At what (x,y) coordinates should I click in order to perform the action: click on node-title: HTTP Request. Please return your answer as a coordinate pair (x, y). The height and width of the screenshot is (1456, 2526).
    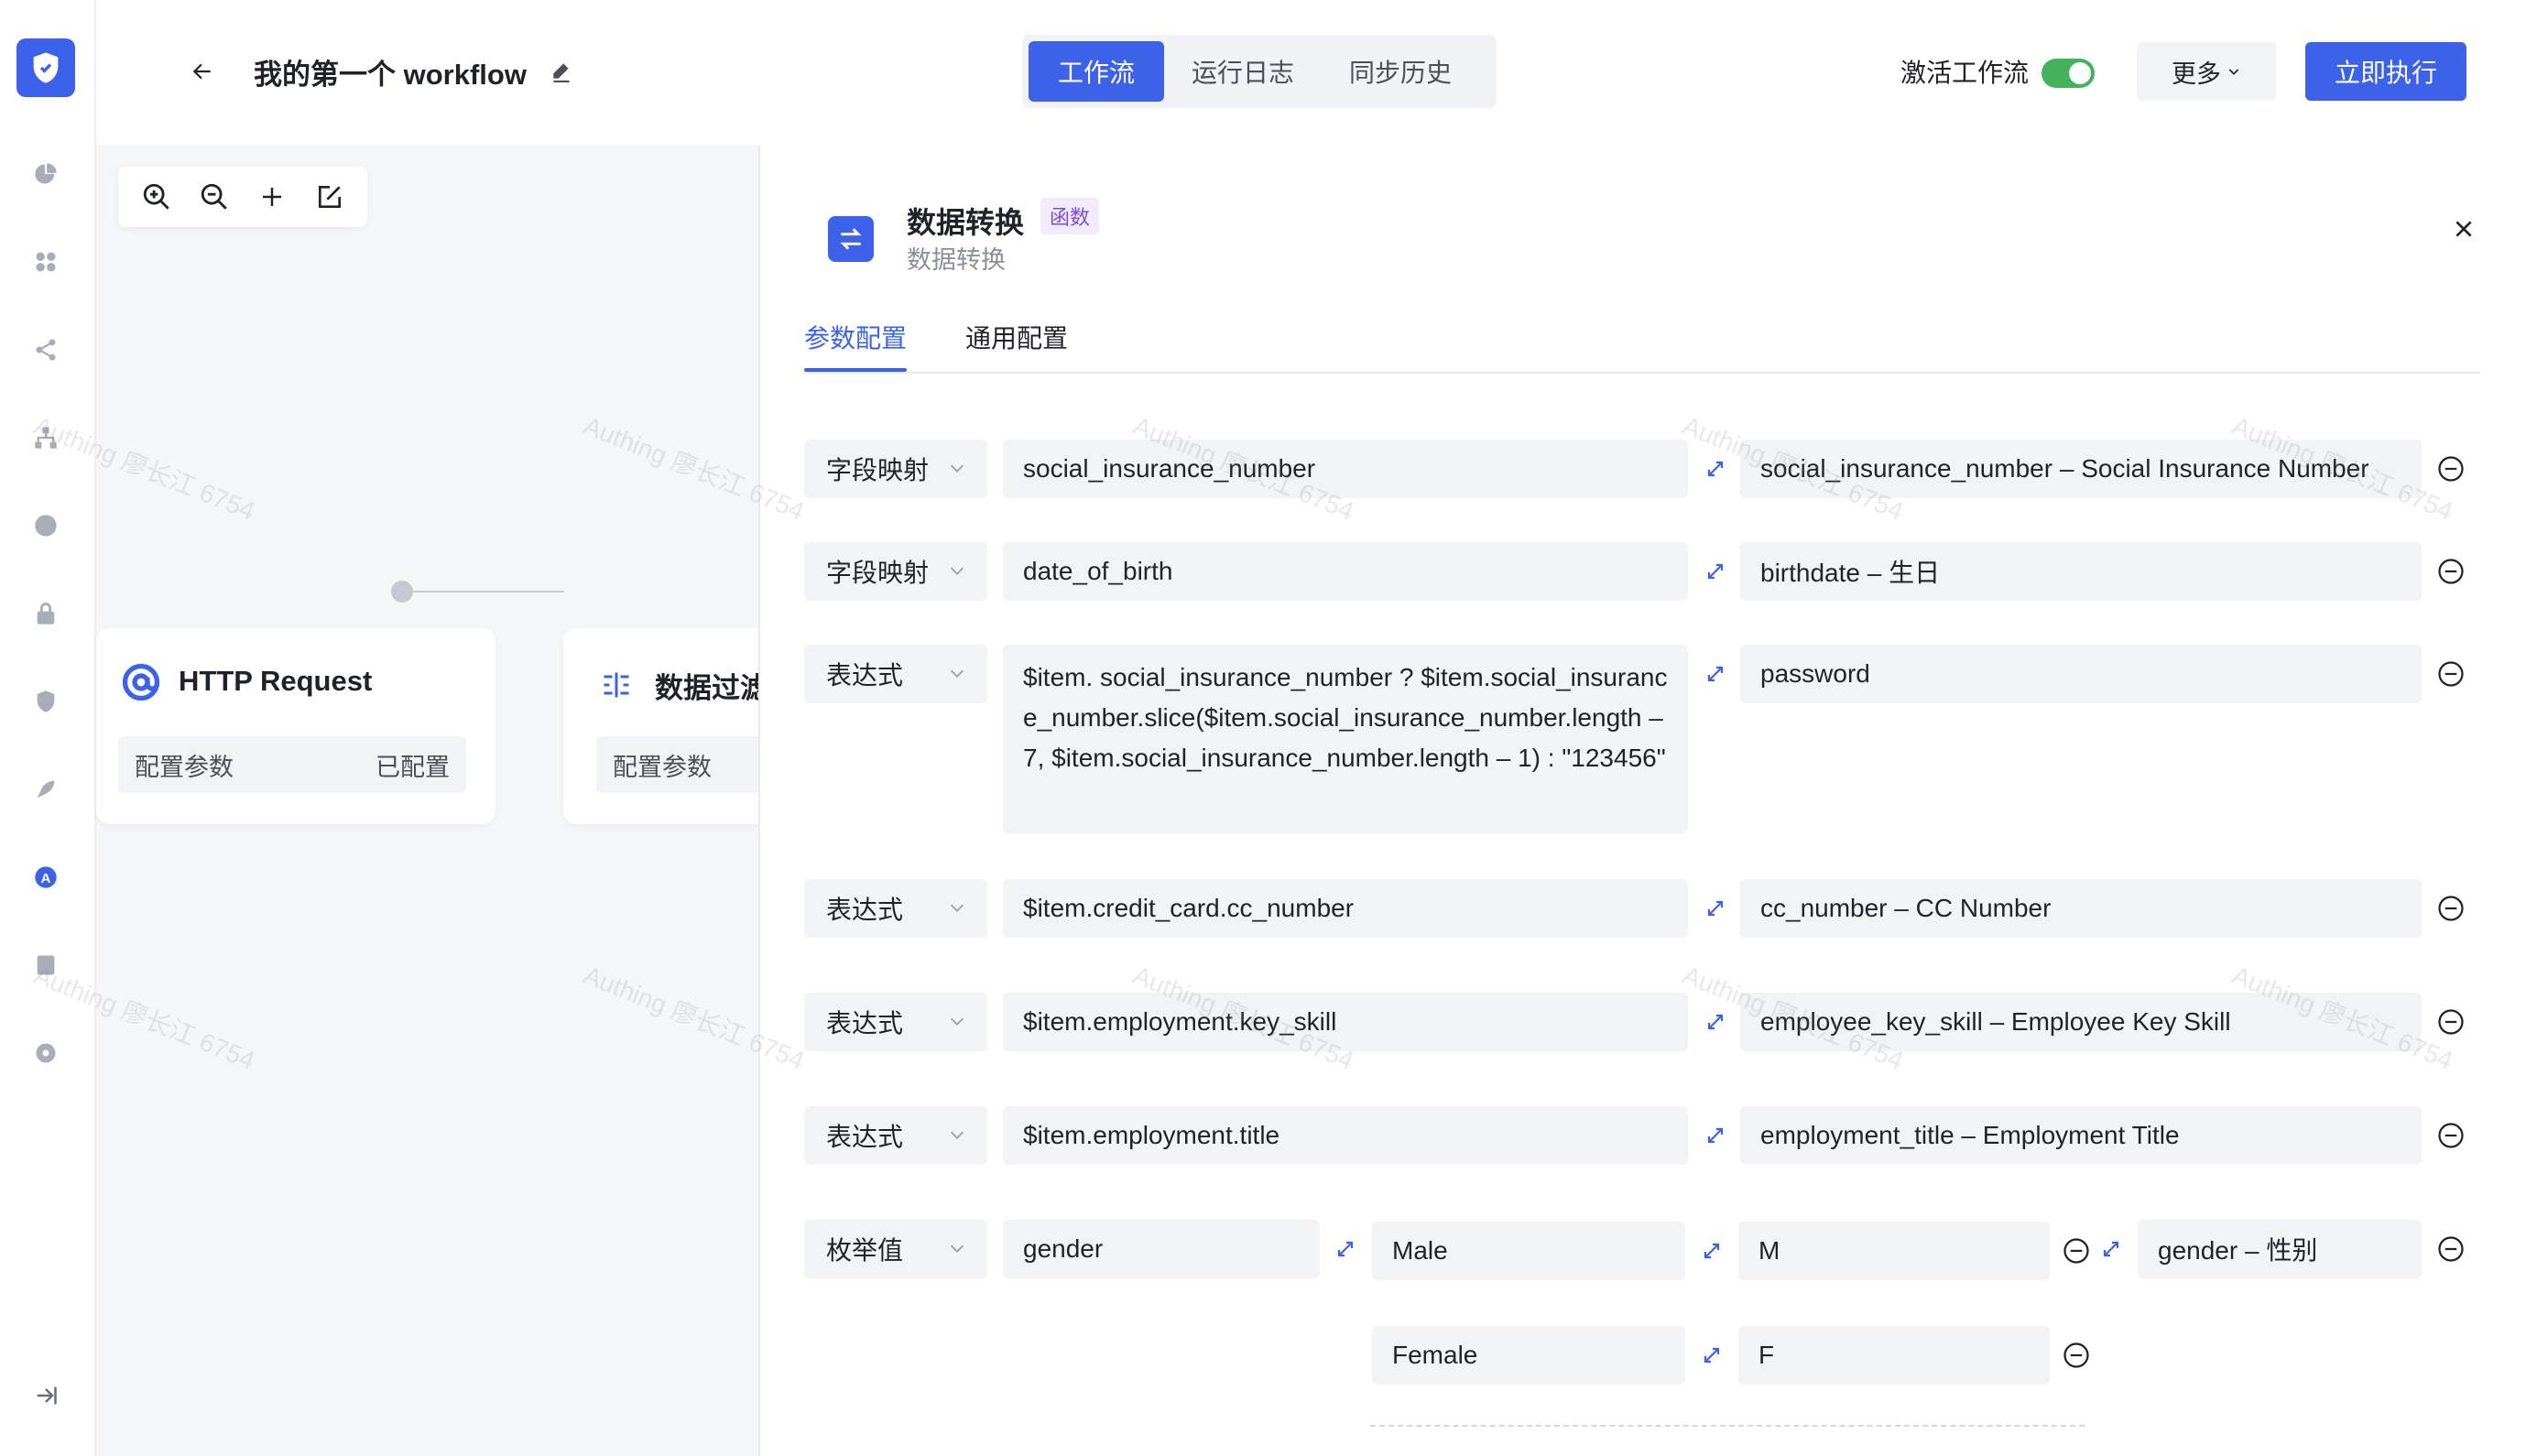
    Looking at the image, I should click on (276, 681).